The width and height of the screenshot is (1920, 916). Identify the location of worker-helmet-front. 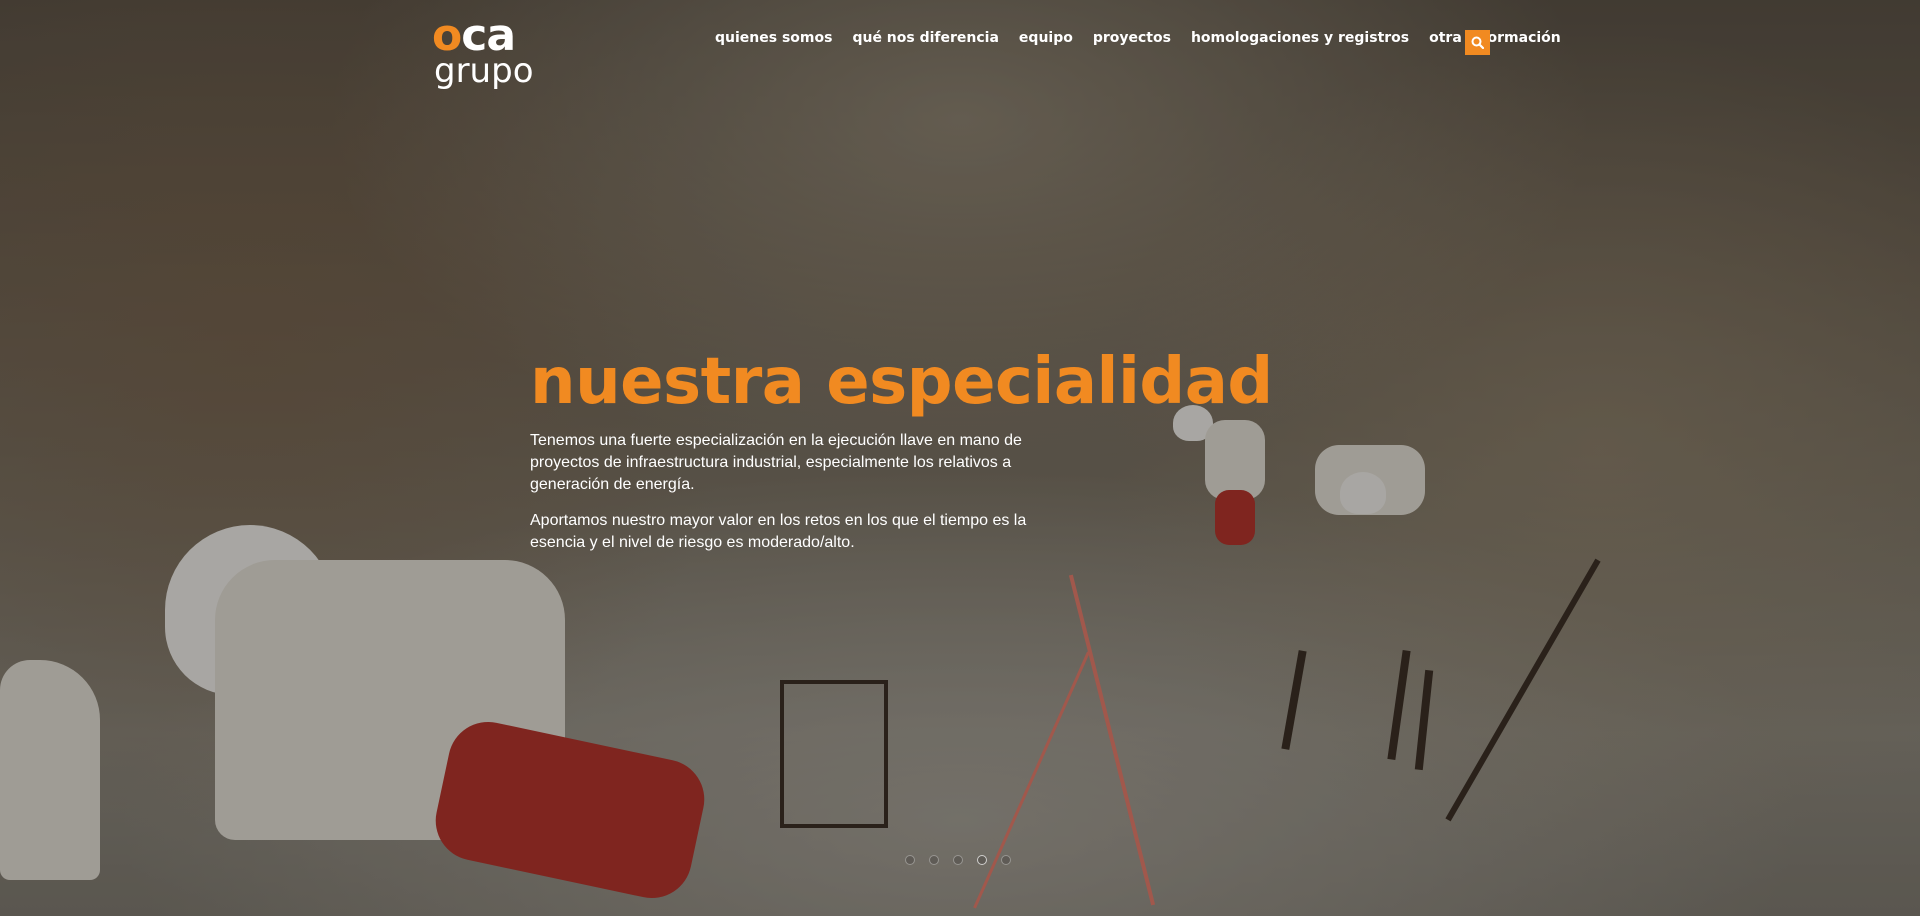
(250, 610).